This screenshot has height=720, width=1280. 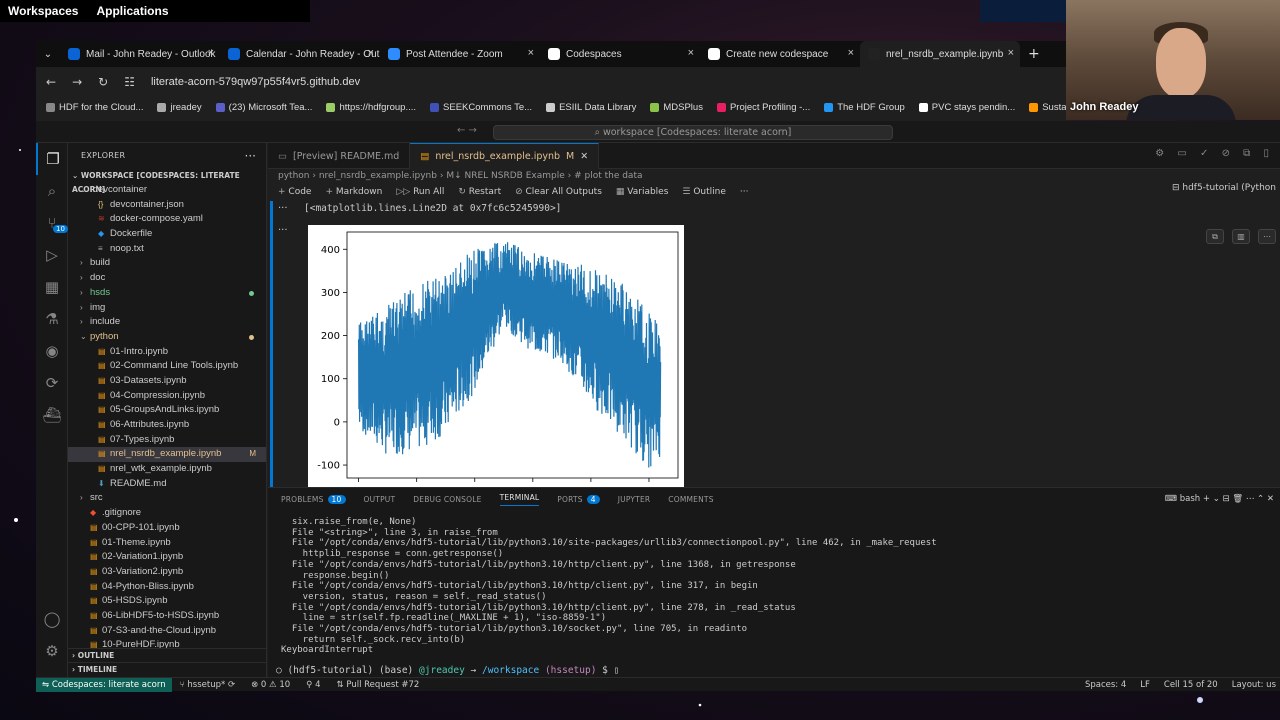 What do you see at coordinates (167, 655) in the screenshot?
I see `outline-section: › OUTLINE` at bounding box center [167, 655].